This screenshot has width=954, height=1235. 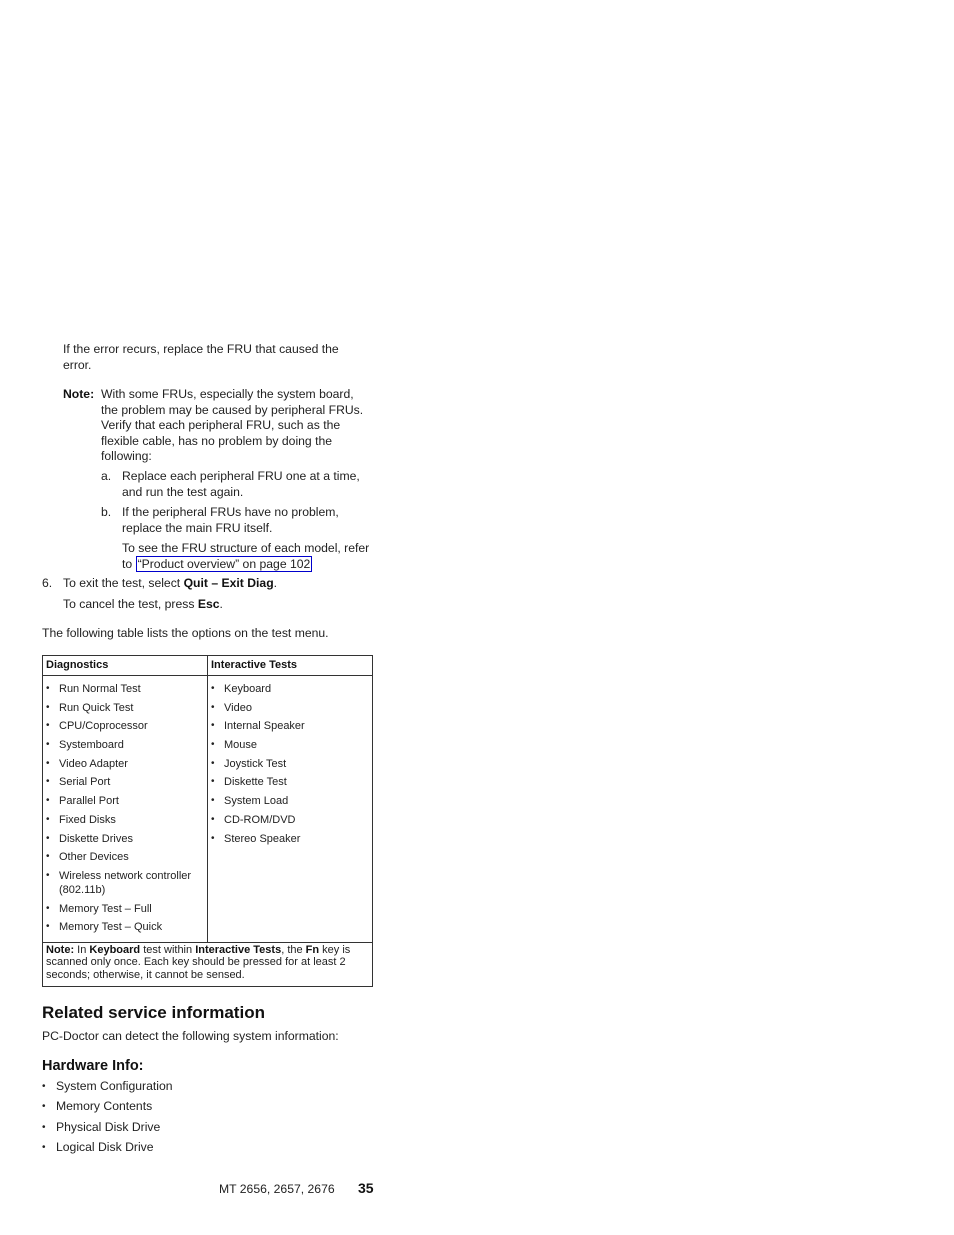 I want to click on step-6-prefix: To exit the test, select, so click(x=123, y=583).